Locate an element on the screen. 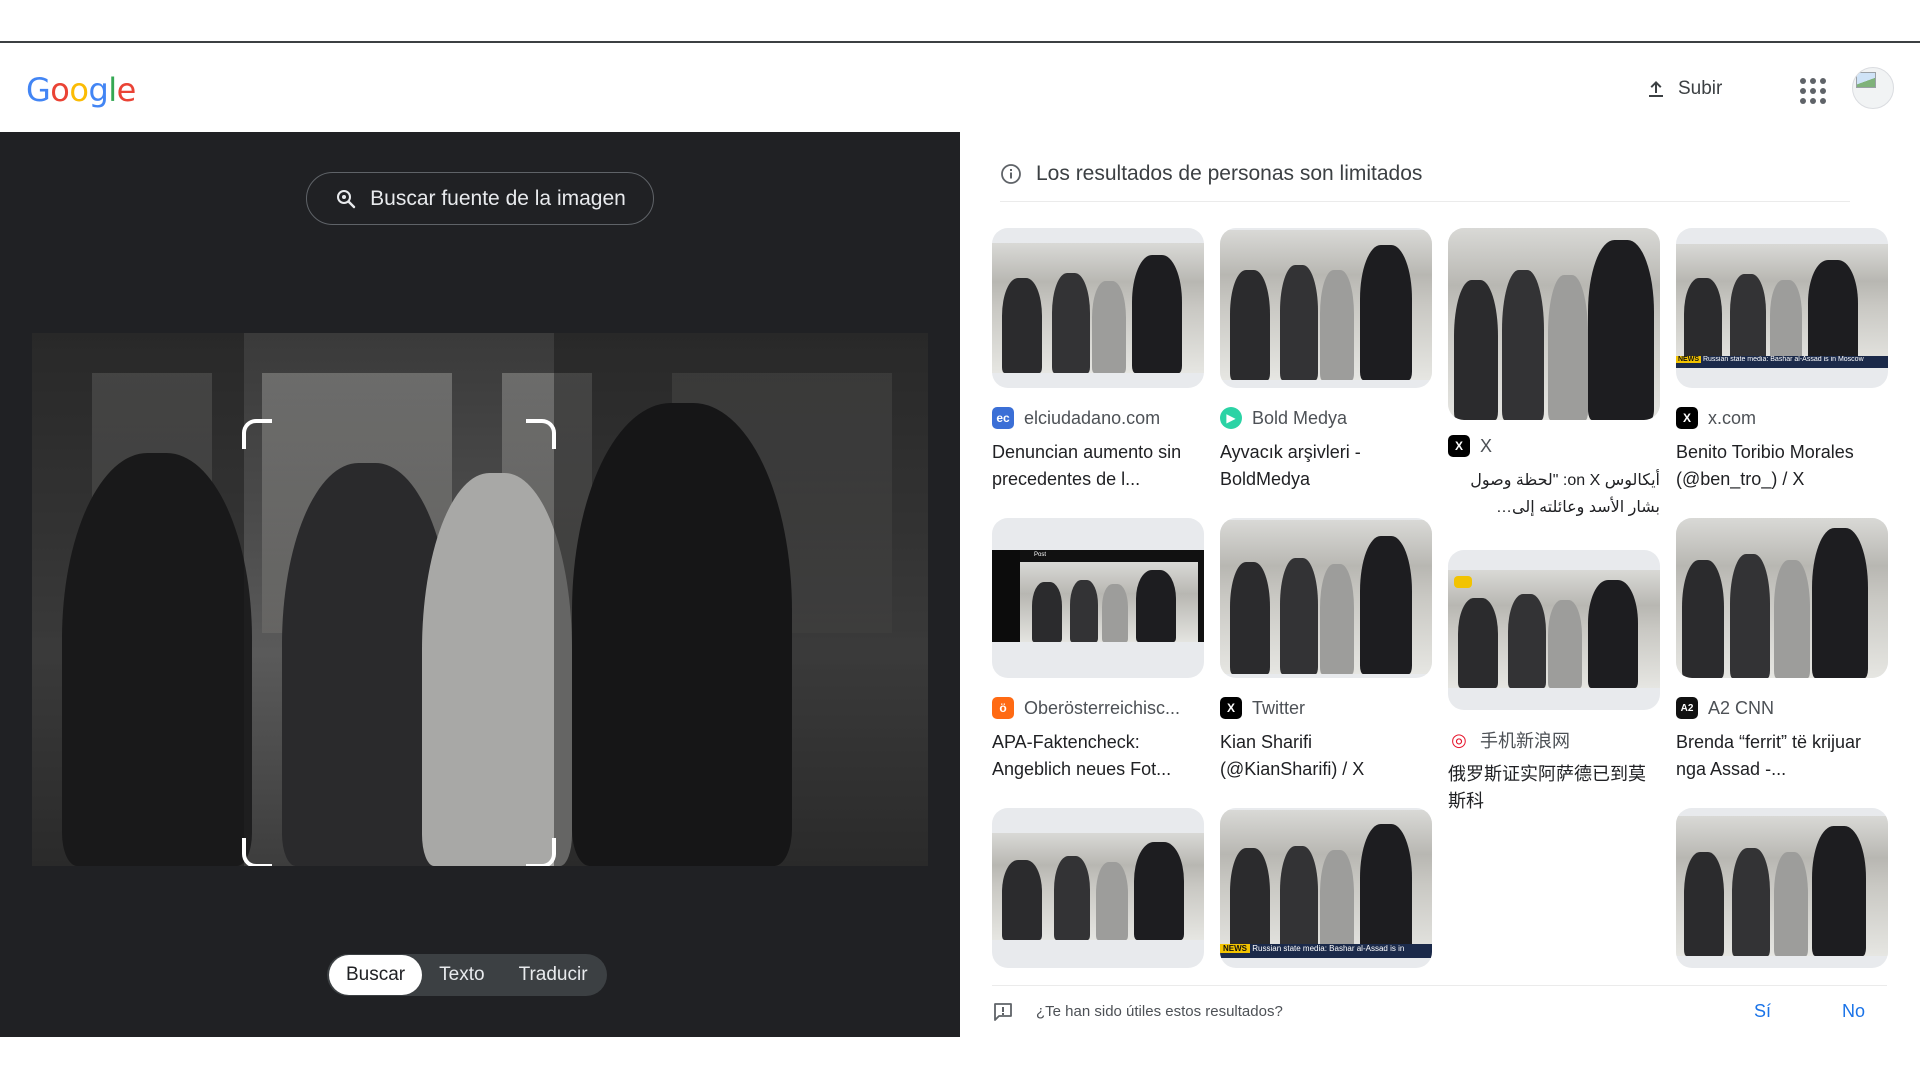 The image size is (1920, 1080). result-source: X X is located at coordinates (1554, 446).